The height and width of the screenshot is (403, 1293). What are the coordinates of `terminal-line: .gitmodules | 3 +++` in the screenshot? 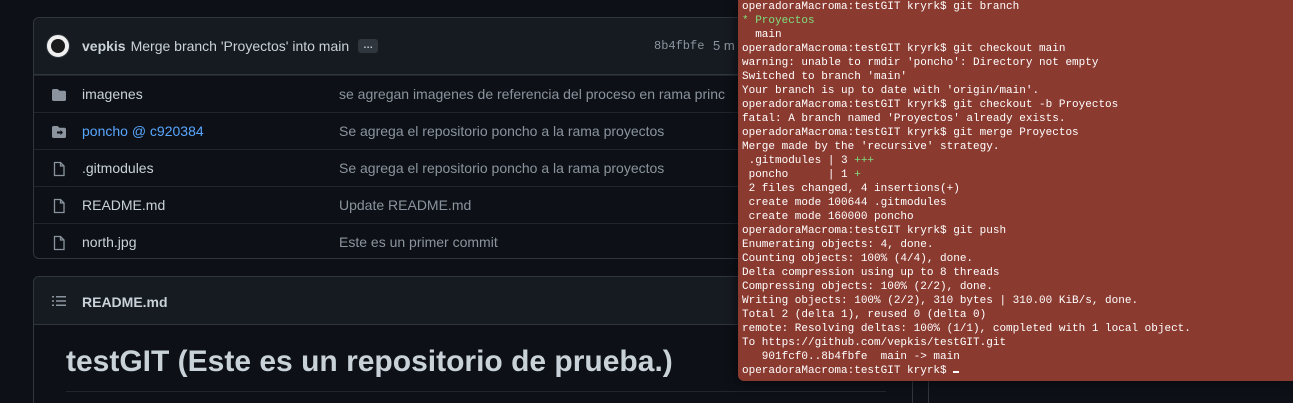 It's located at (1017, 161).